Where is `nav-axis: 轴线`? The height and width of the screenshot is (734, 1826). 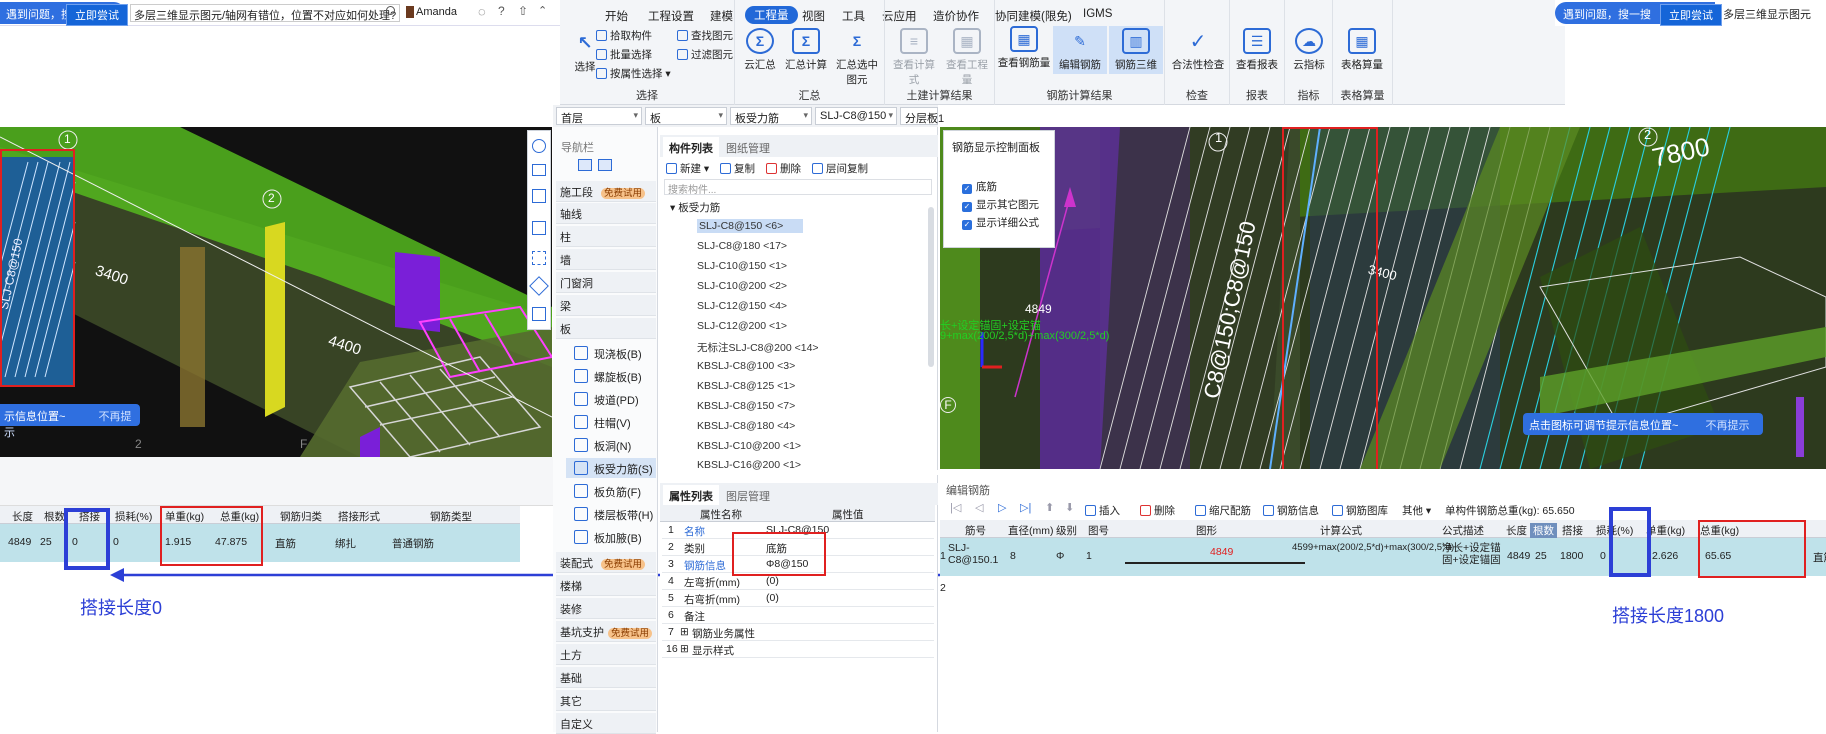
nav-axis: 轴线 is located at coordinates (606, 213).